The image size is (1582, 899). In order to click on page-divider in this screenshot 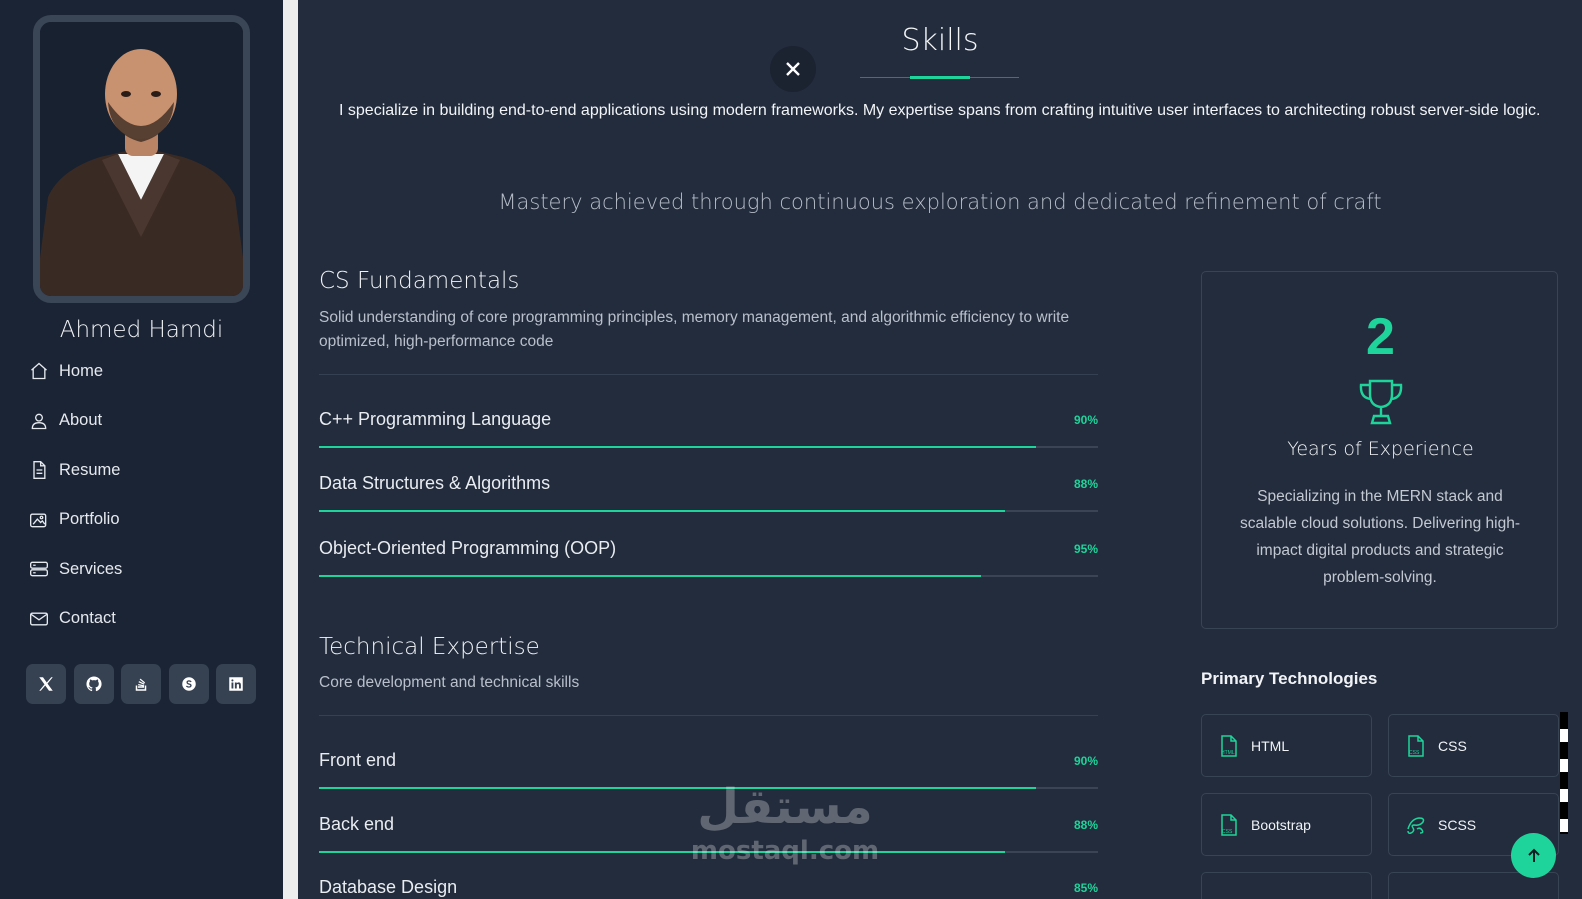, I will do `click(290, 449)`.